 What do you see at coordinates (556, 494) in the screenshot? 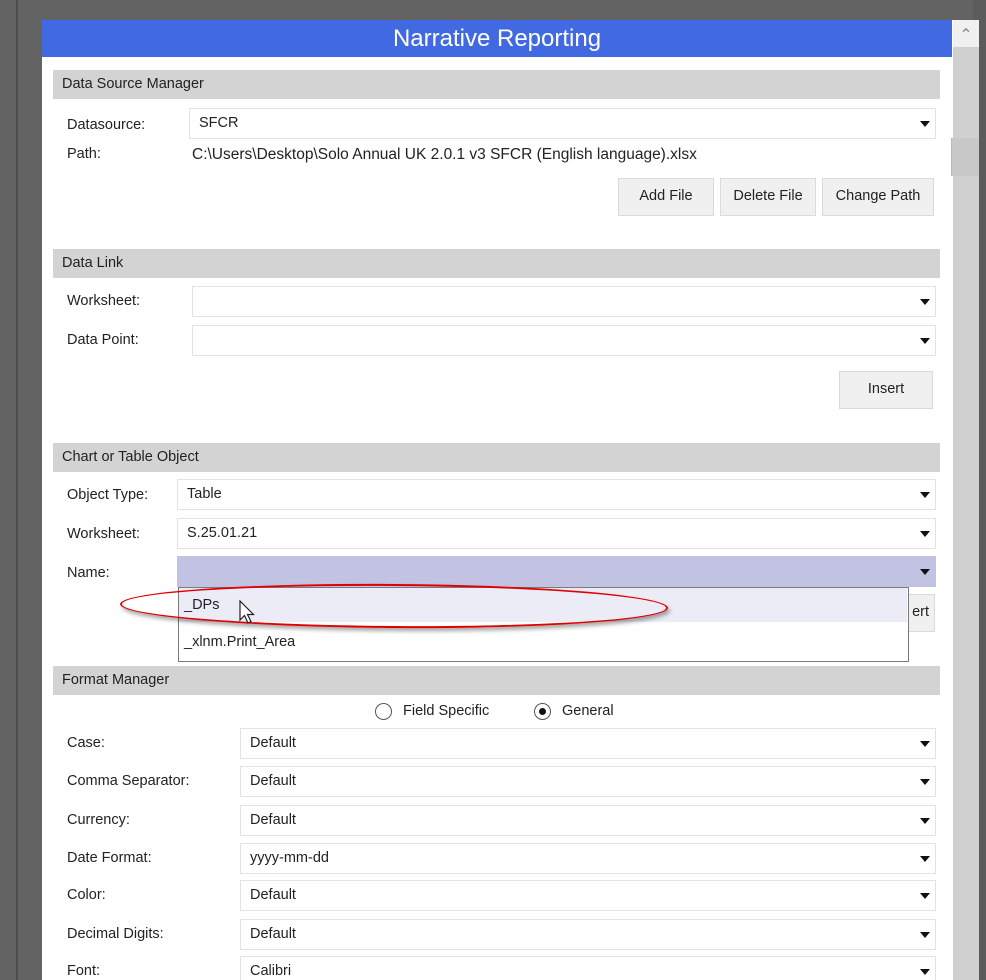
I see `object-type-select: Table` at bounding box center [556, 494].